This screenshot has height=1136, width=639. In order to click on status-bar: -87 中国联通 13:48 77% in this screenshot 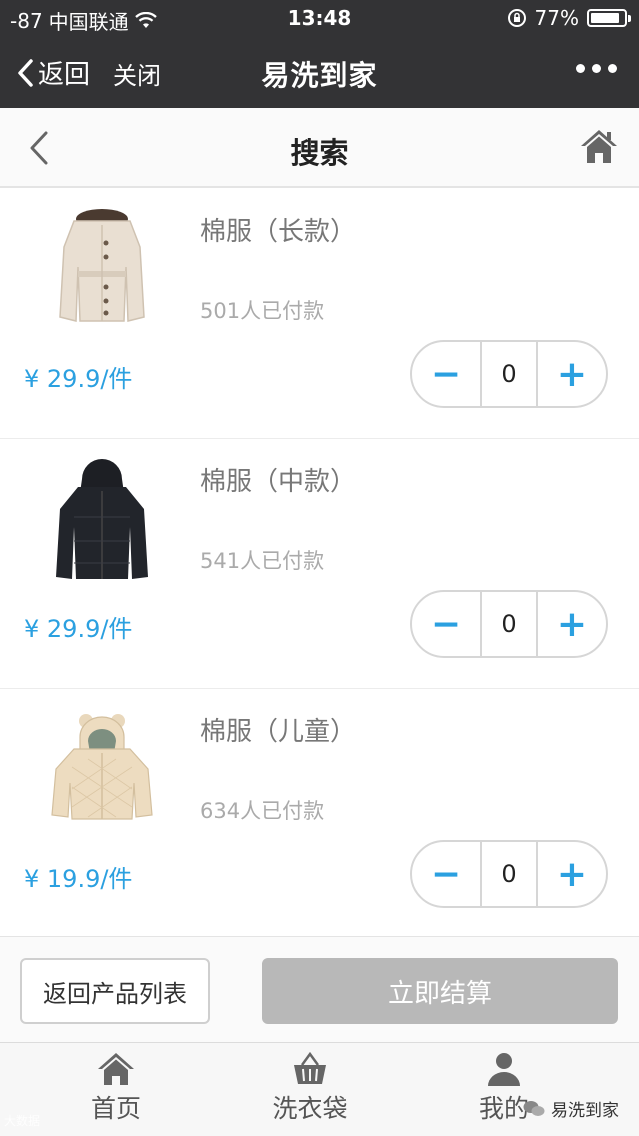, I will do `click(319, 18)`.